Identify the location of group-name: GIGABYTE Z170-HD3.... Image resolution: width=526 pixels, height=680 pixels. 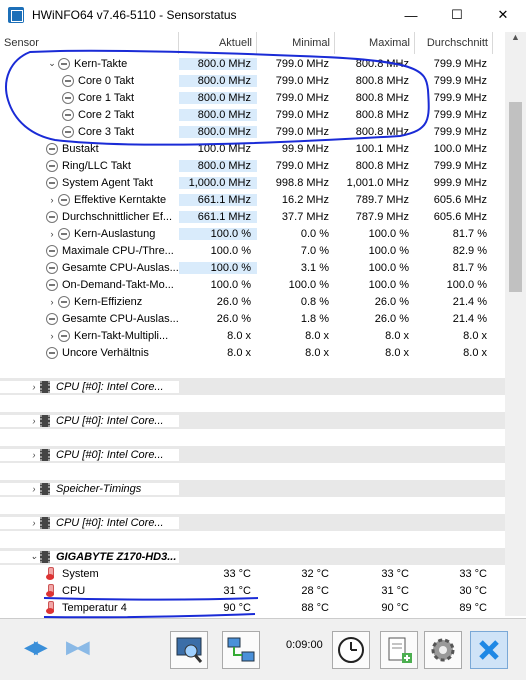
(116, 556).